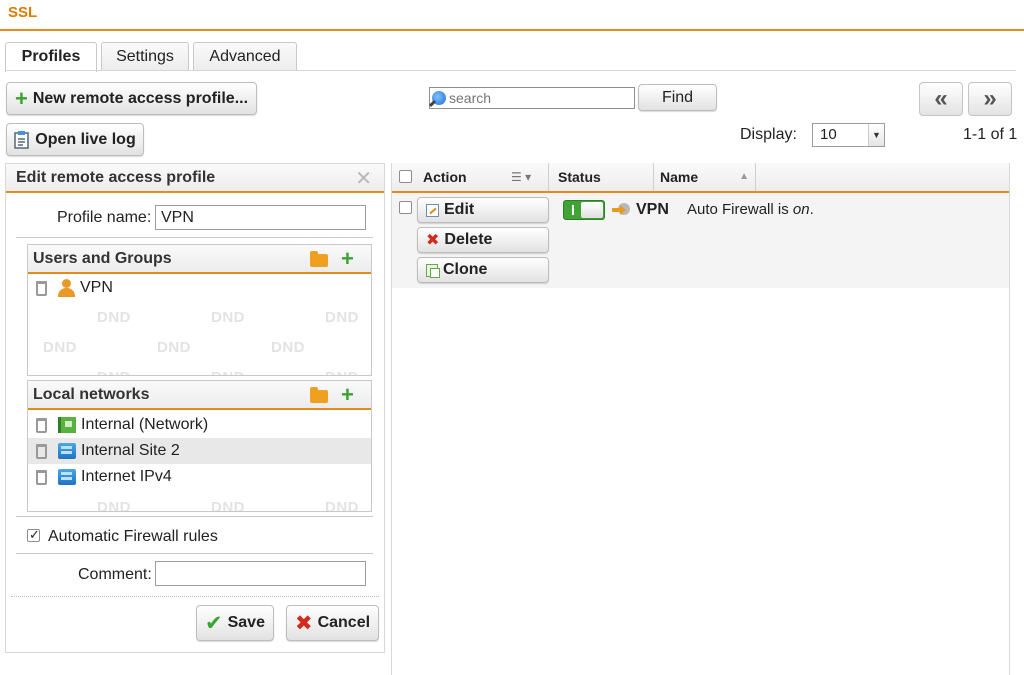 This screenshot has width=1024, height=675. What do you see at coordinates (828, 134) in the screenshot?
I see `display-count-value: 10` at bounding box center [828, 134].